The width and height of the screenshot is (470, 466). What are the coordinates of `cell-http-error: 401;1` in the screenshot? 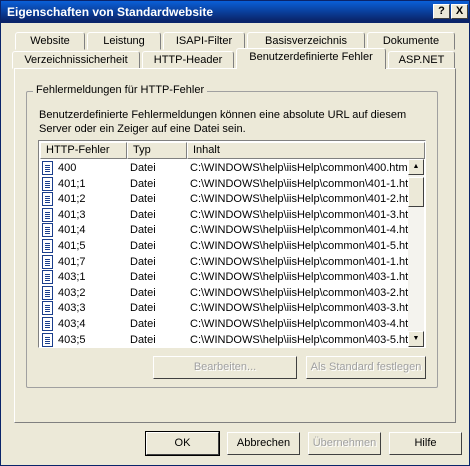 It's located at (72, 183).